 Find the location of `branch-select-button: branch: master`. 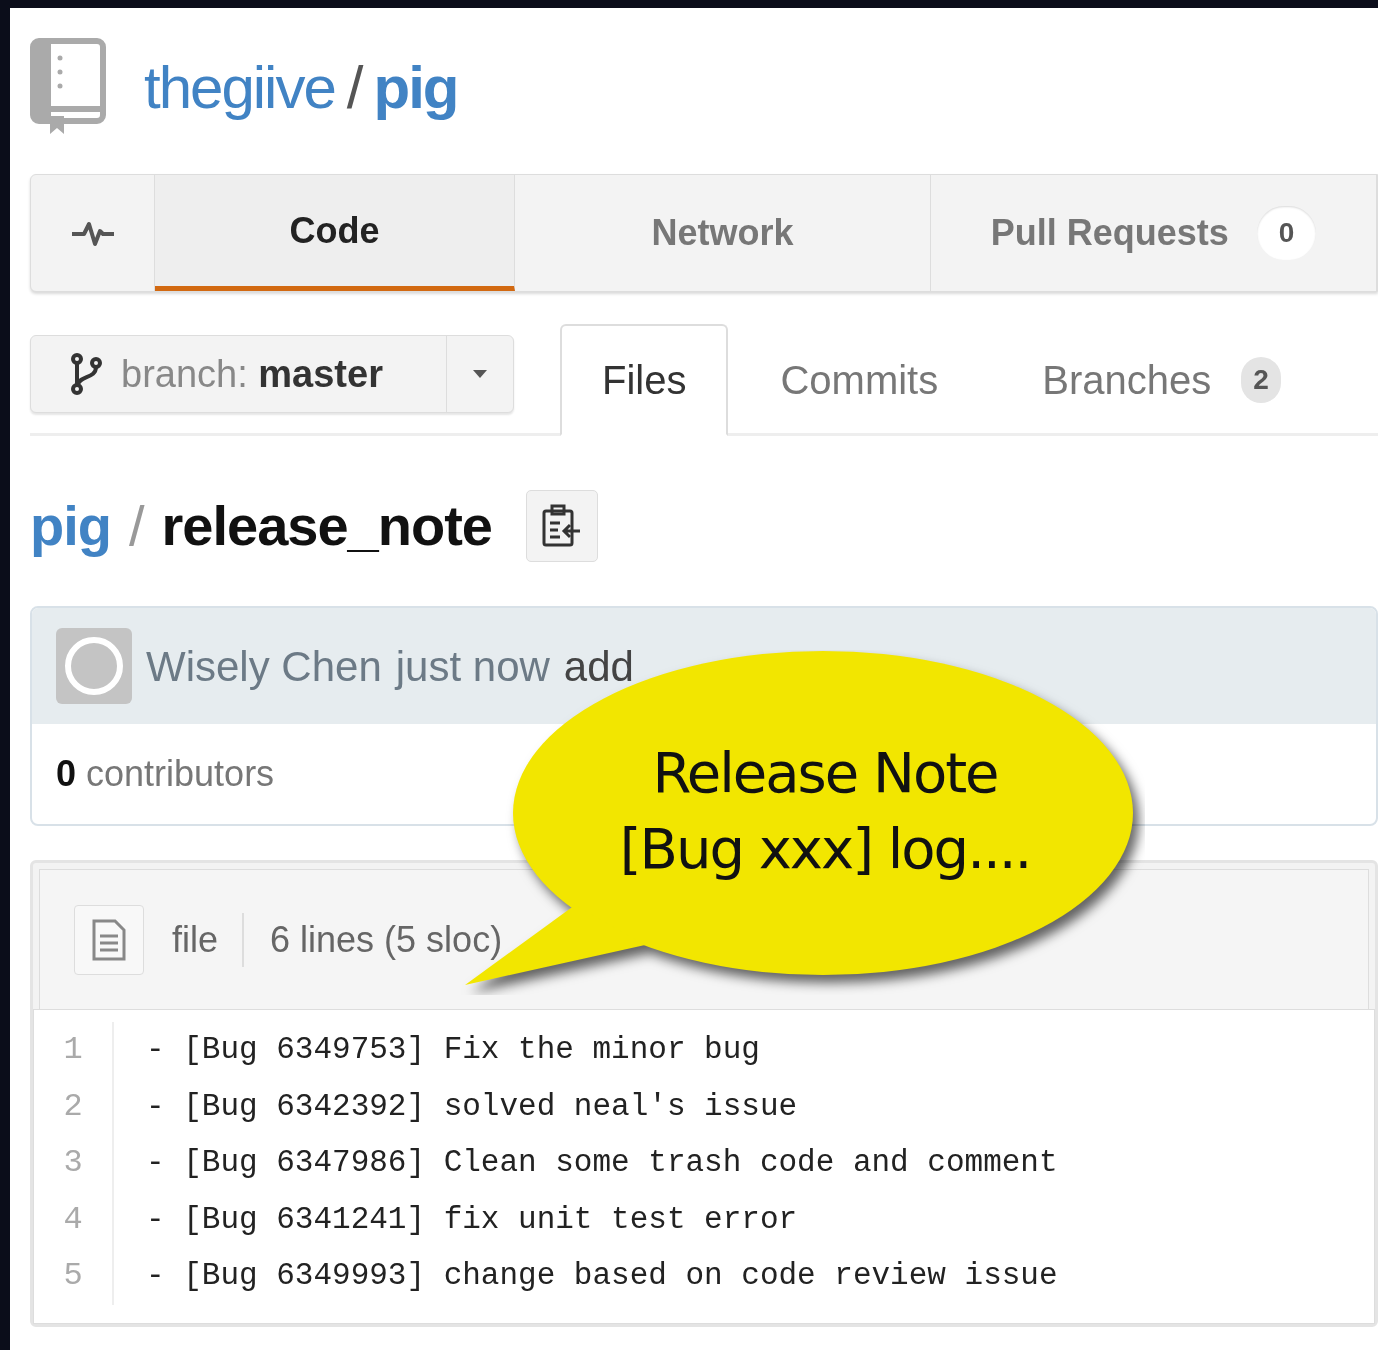

branch-select-button: branch: master is located at coordinates (272, 374).